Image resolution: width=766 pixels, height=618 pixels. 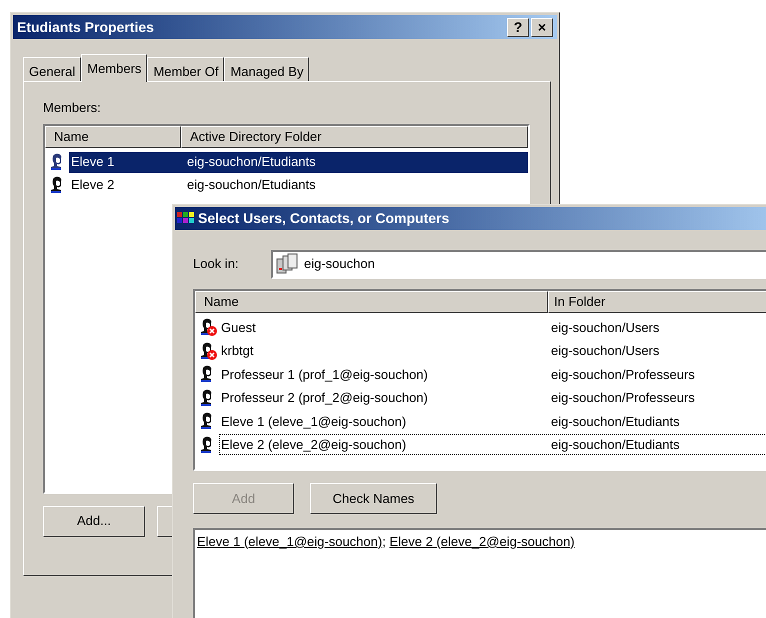 What do you see at coordinates (314, 445) in the screenshot?
I see `result-name: Eleve 2 (eleve_2@eig-souchon)` at bounding box center [314, 445].